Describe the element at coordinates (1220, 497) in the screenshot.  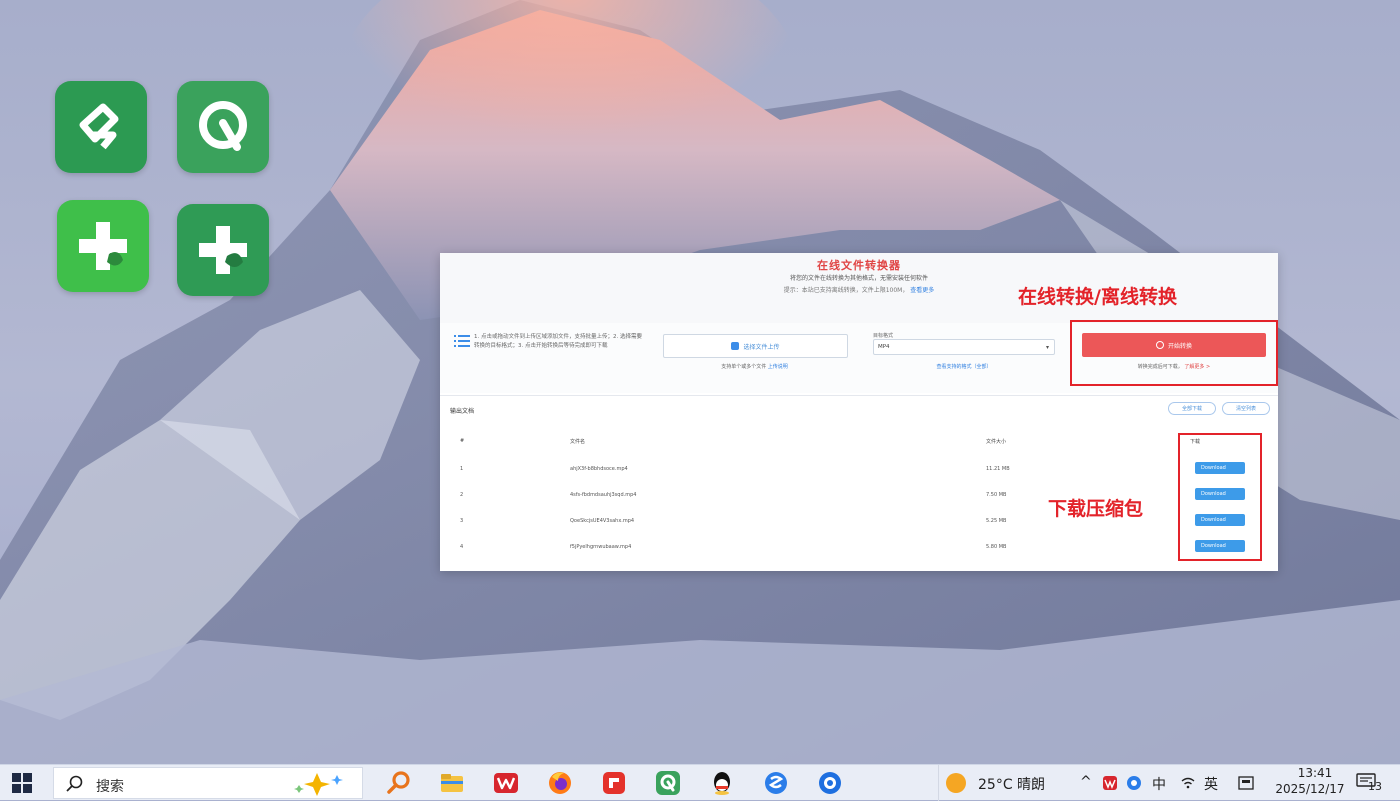
I see `annotation-download-box` at that location.